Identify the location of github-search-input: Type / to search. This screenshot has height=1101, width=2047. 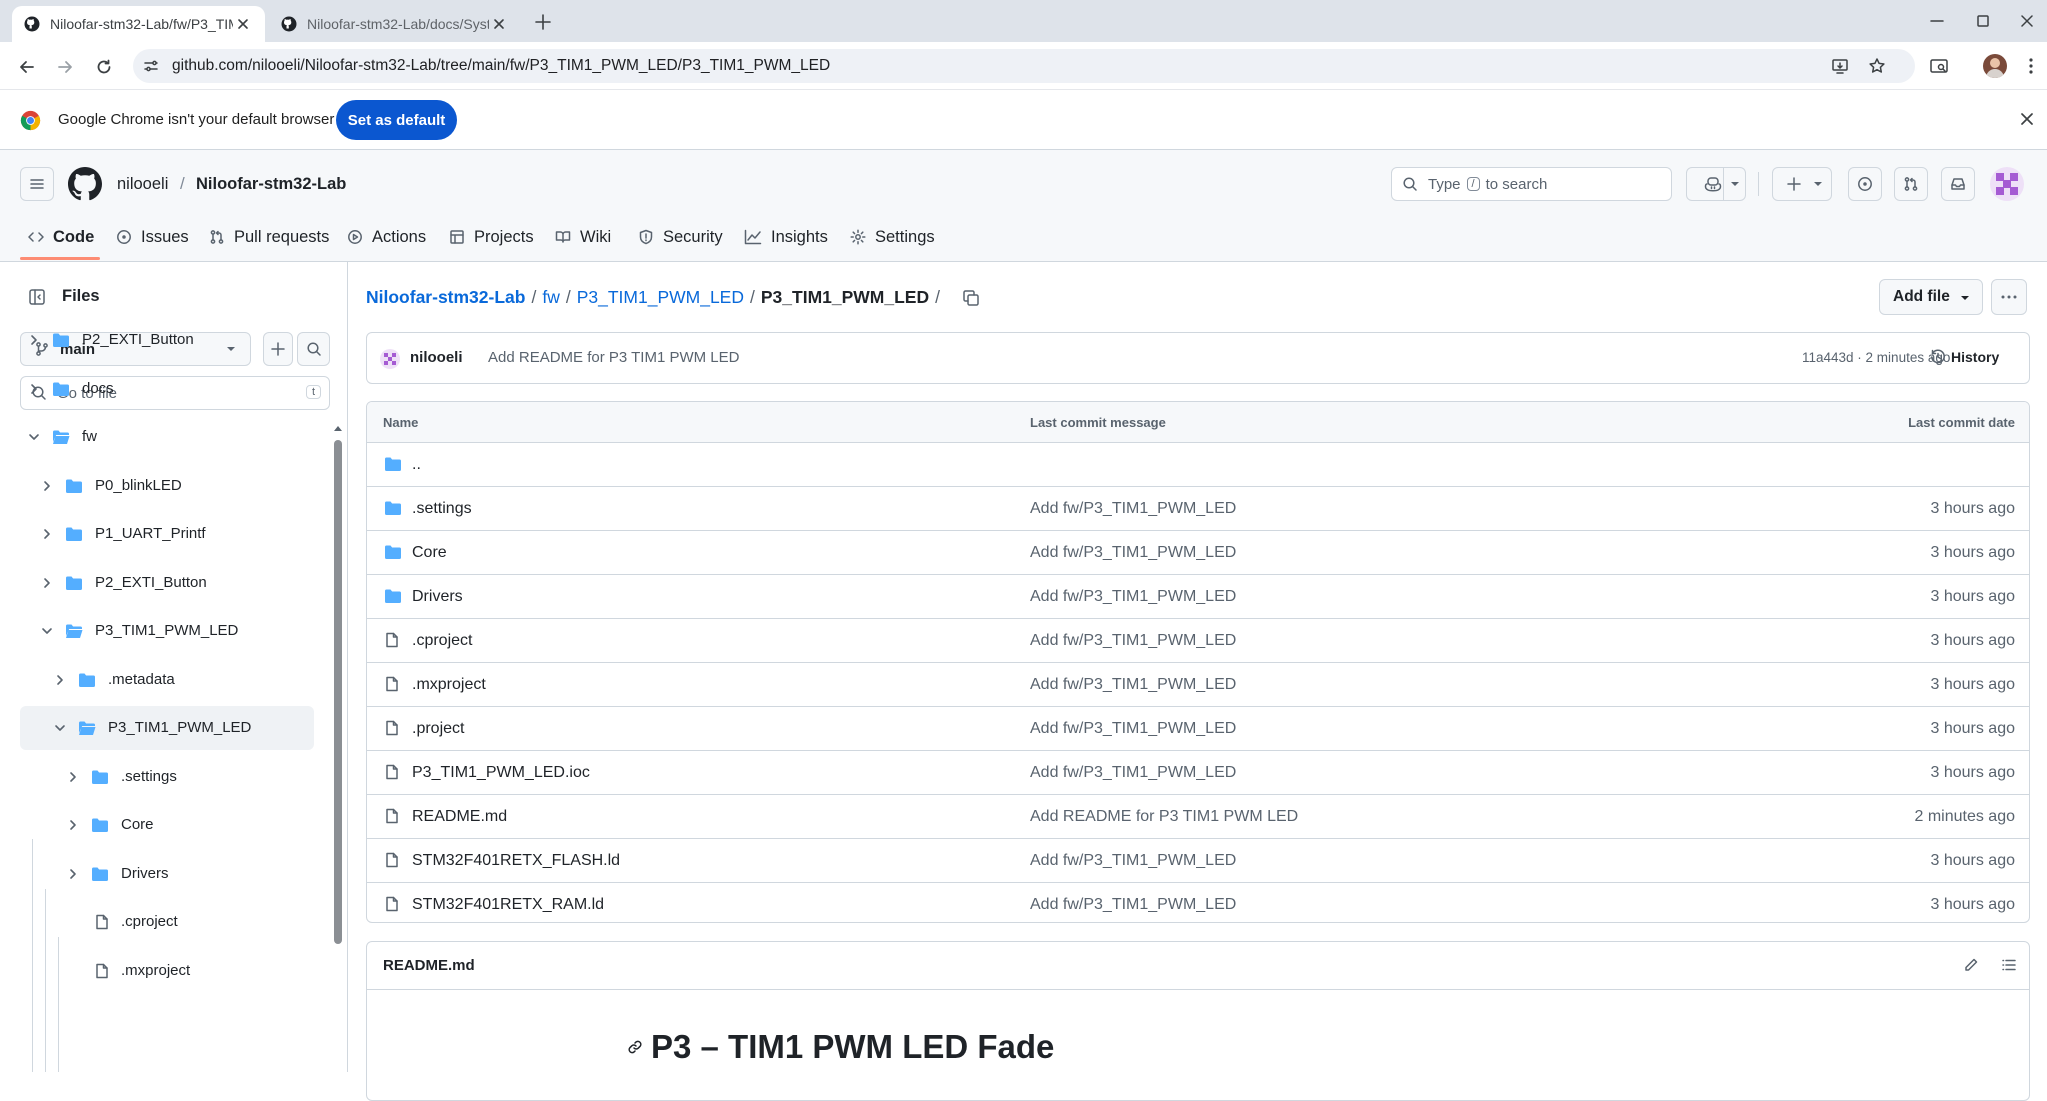
(1531, 184).